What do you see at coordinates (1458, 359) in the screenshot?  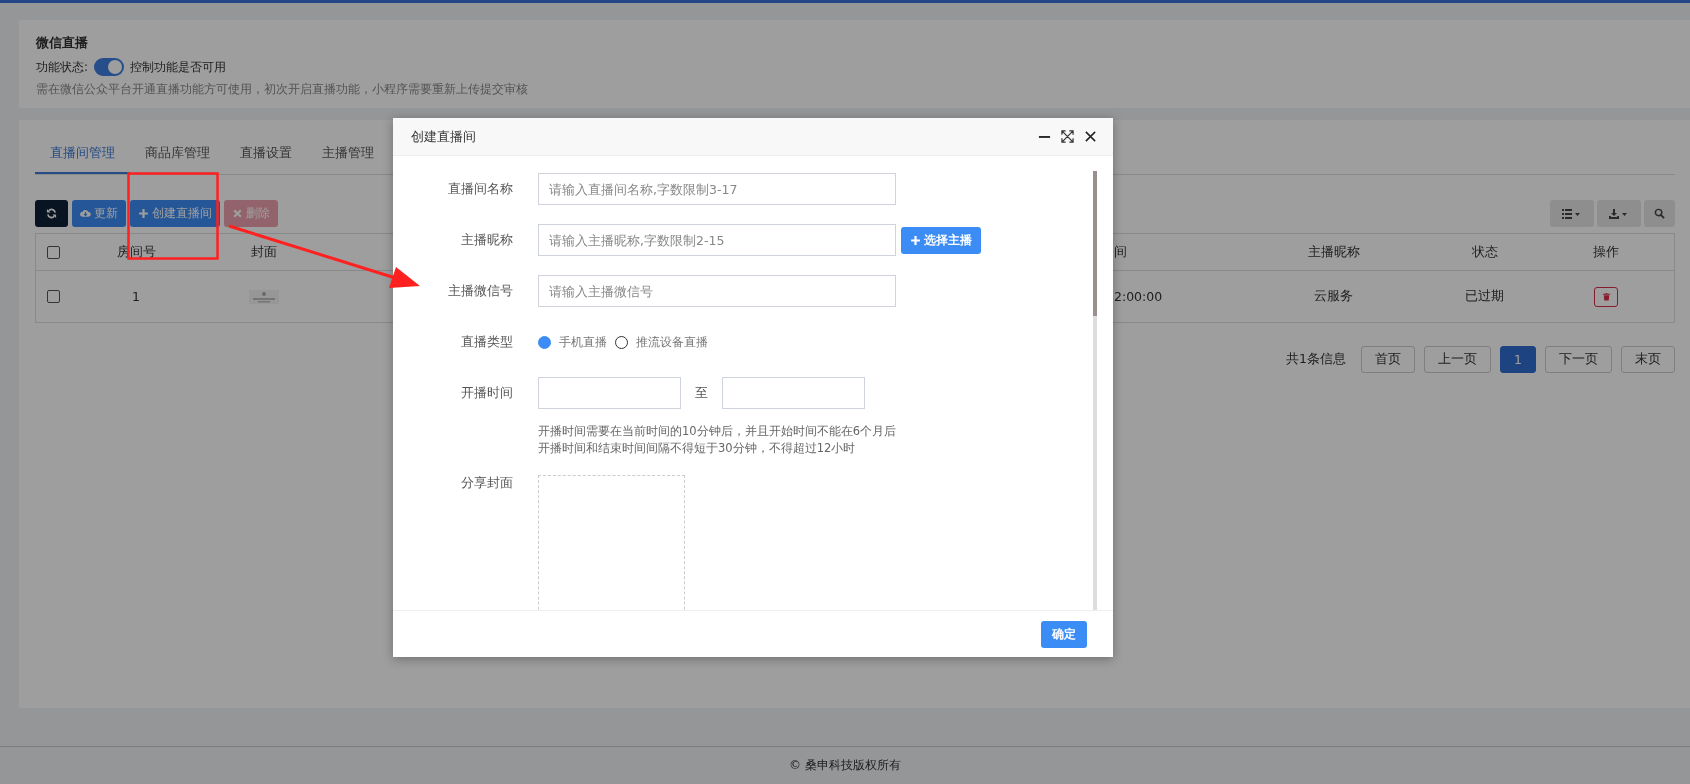 I see `page-button: 上一页` at bounding box center [1458, 359].